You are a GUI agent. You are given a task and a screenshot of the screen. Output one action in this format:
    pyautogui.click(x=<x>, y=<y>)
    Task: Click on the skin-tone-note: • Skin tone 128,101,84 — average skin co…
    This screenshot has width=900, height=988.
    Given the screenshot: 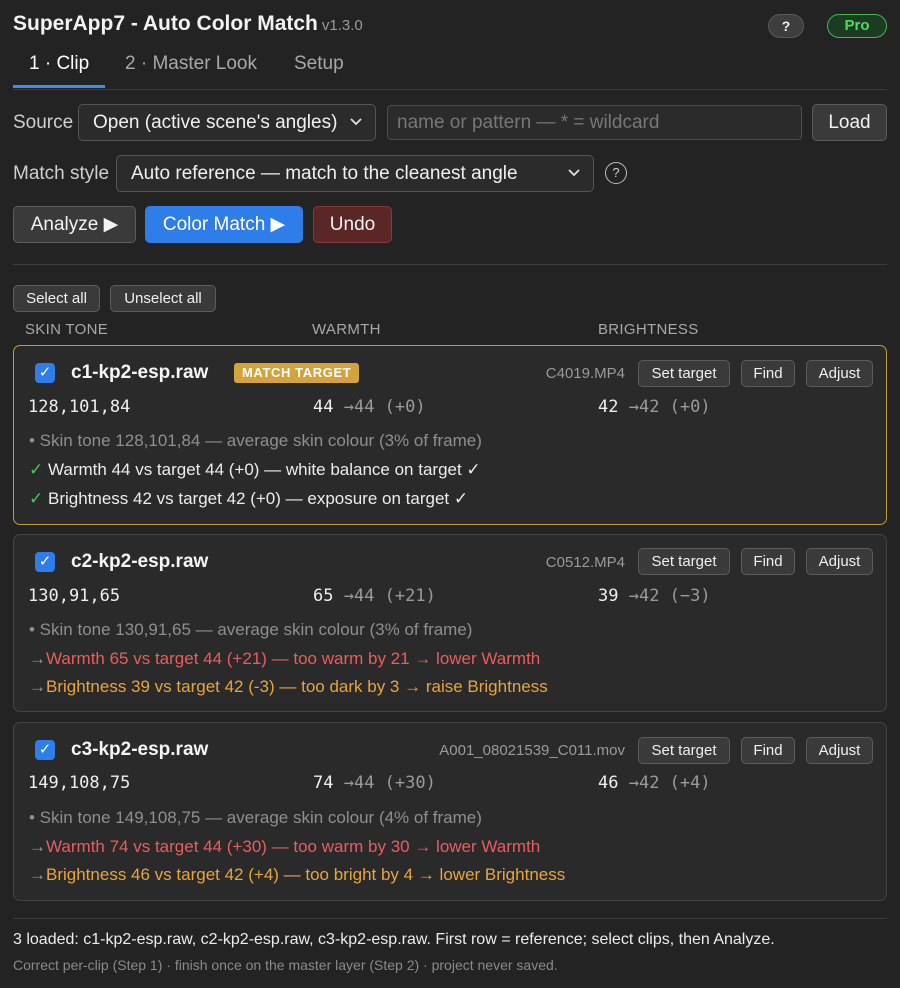 What is the action you would take?
    pyautogui.click(x=255, y=440)
    